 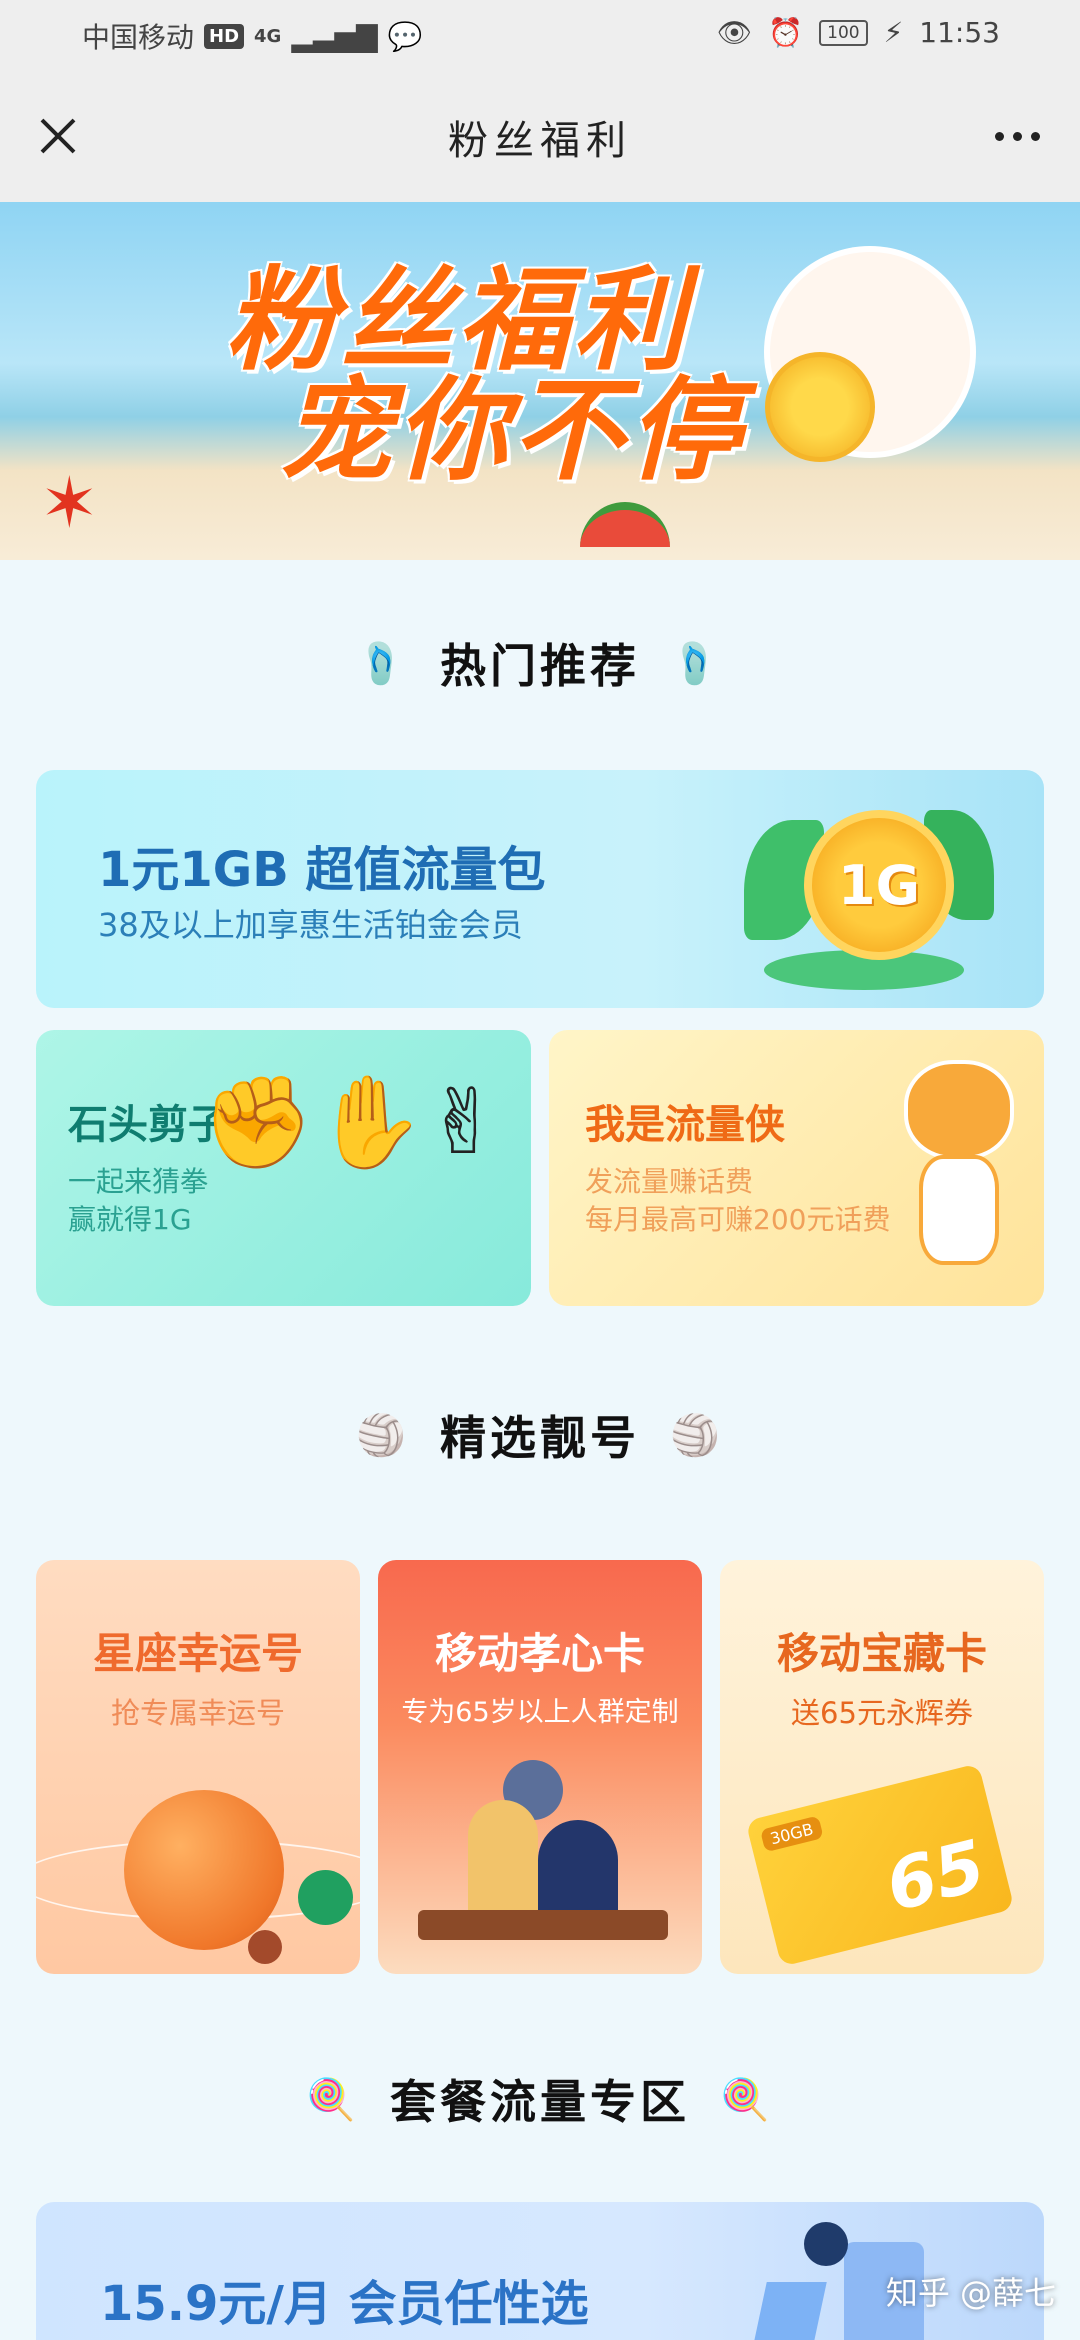 What do you see at coordinates (539, 1653) in the screenshot?
I see `number-card-title: 移动孝心卡` at bounding box center [539, 1653].